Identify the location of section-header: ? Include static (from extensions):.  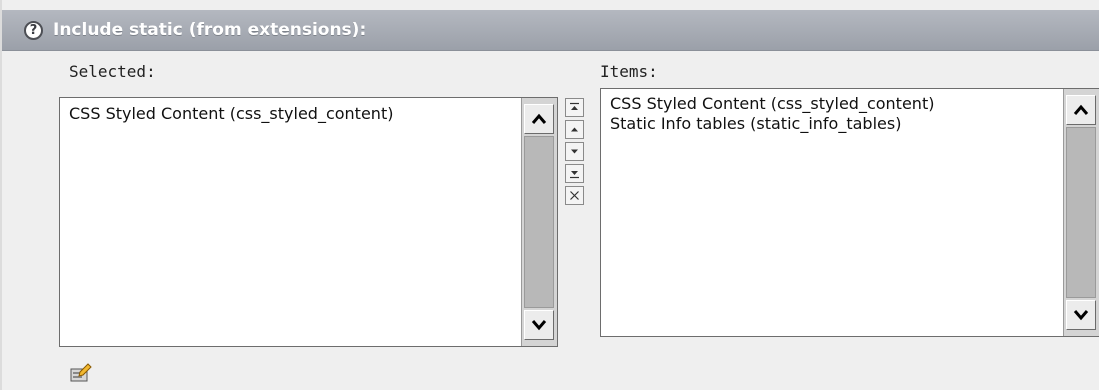
(550, 30).